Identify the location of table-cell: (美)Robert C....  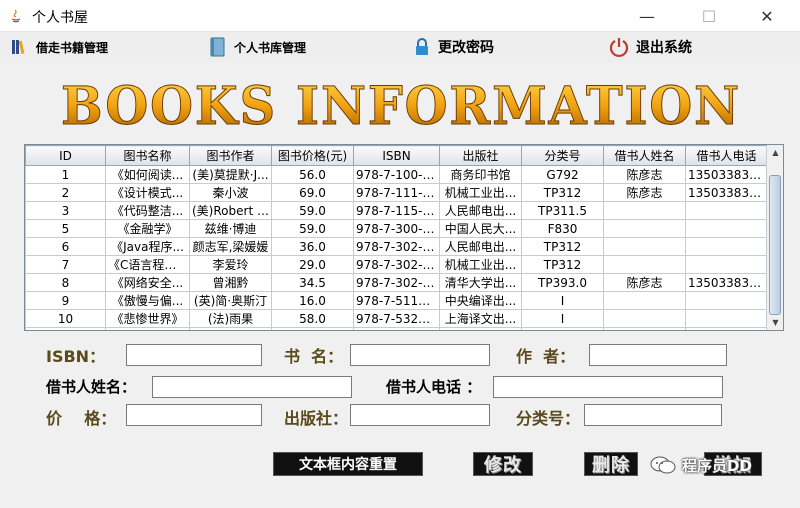
(230, 210).